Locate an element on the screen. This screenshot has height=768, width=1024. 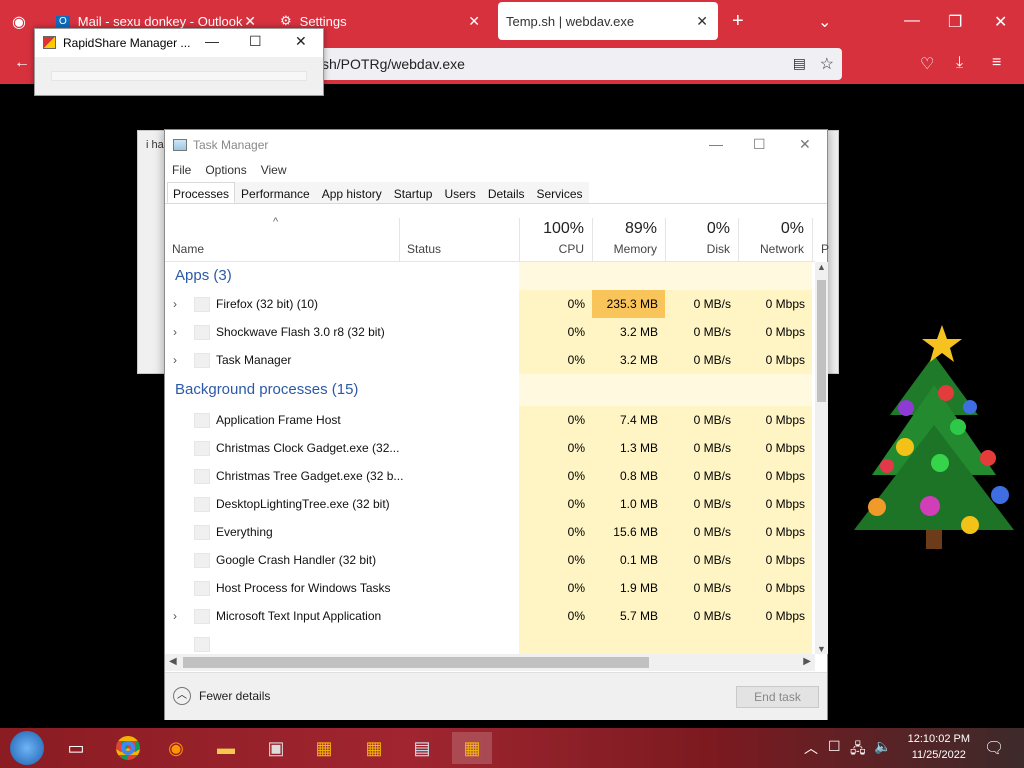
end-task-button: End task is located at coordinates (777, 697).